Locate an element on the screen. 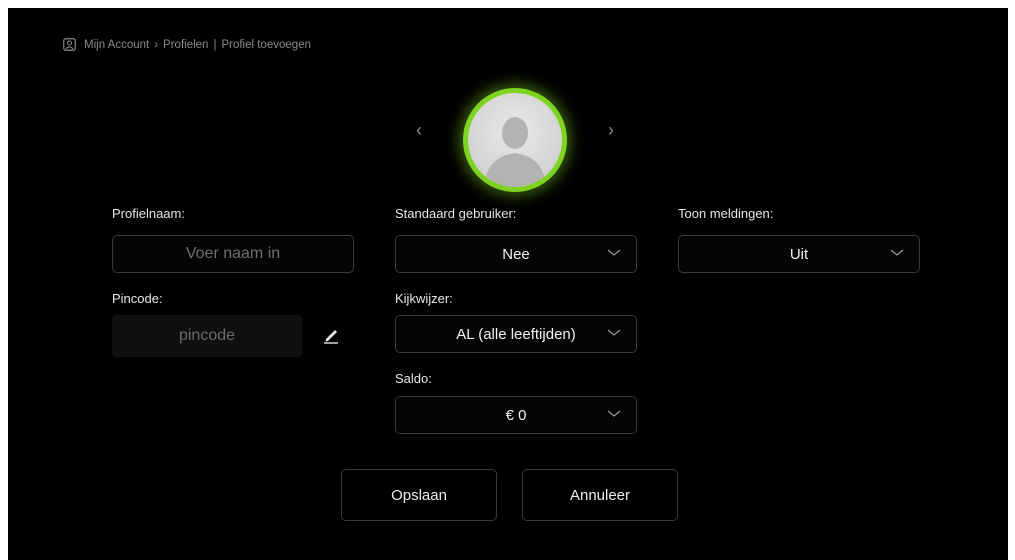  balance-label: Saldo: is located at coordinates (413, 378).